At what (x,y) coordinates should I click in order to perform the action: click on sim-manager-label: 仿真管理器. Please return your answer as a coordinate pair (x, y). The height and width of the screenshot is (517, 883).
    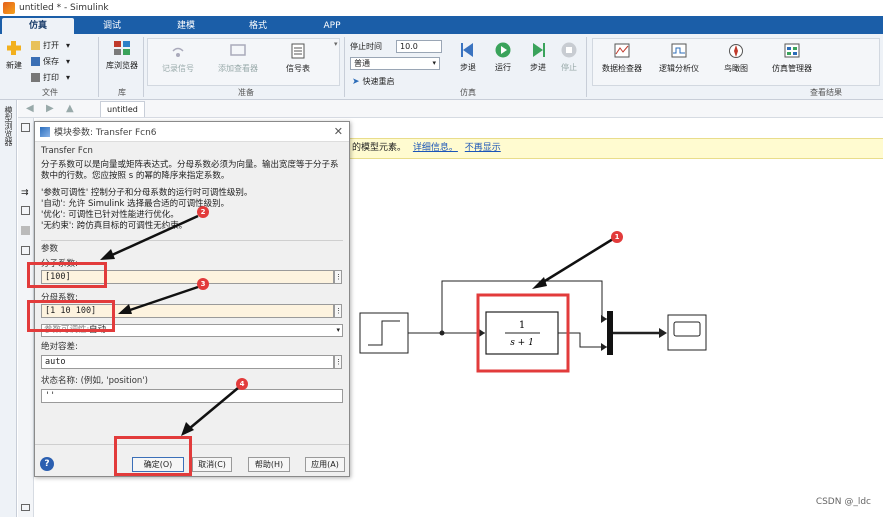
    Looking at the image, I should click on (792, 68).